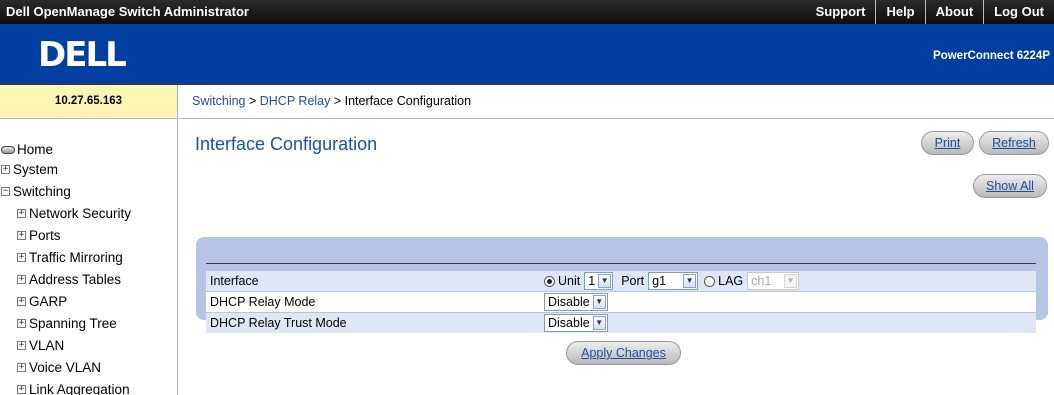 This screenshot has height=395, width=1054. Describe the element at coordinates (659, 281) in the screenshot. I see `port-select-value: g1` at that location.